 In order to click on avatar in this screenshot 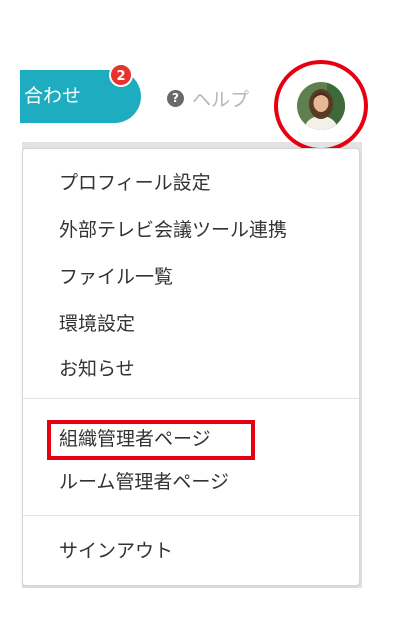, I will do `click(321, 106)`.